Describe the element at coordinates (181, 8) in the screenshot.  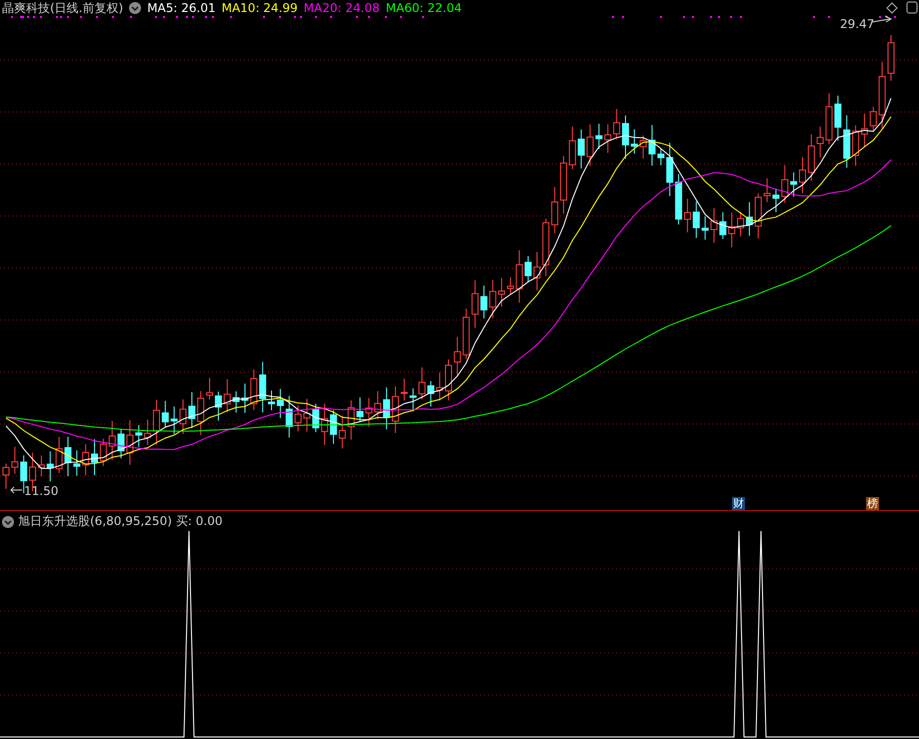
I see `moving-average-value: MA5: 26.01` at that location.